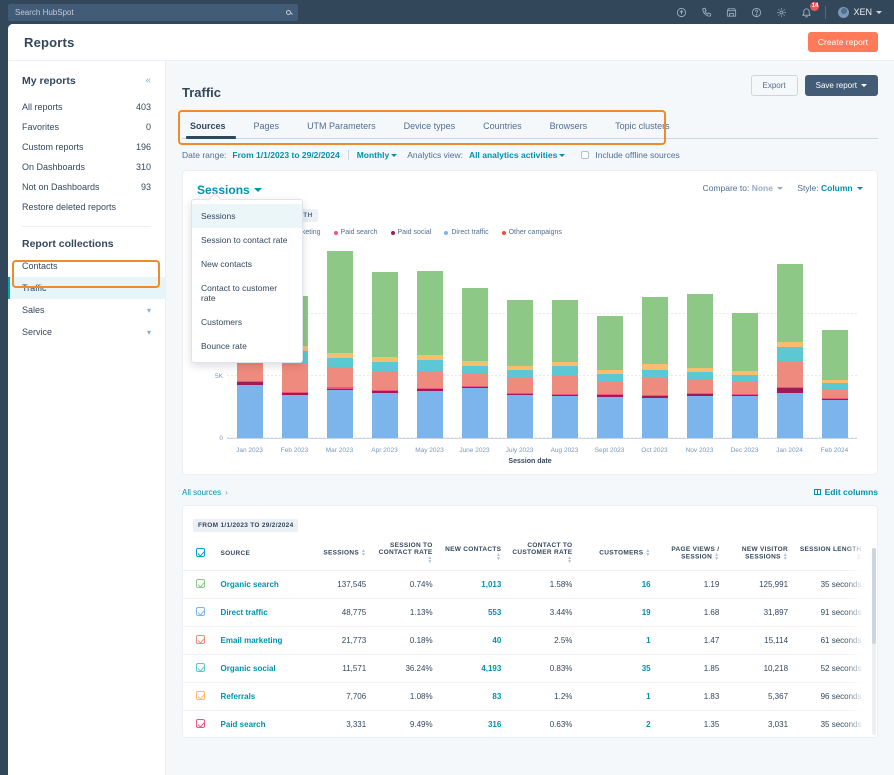  Describe the element at coordinates (247, 264) in the screenshot. I see `dropdown-item-new-contacts: New contacts` at that location.